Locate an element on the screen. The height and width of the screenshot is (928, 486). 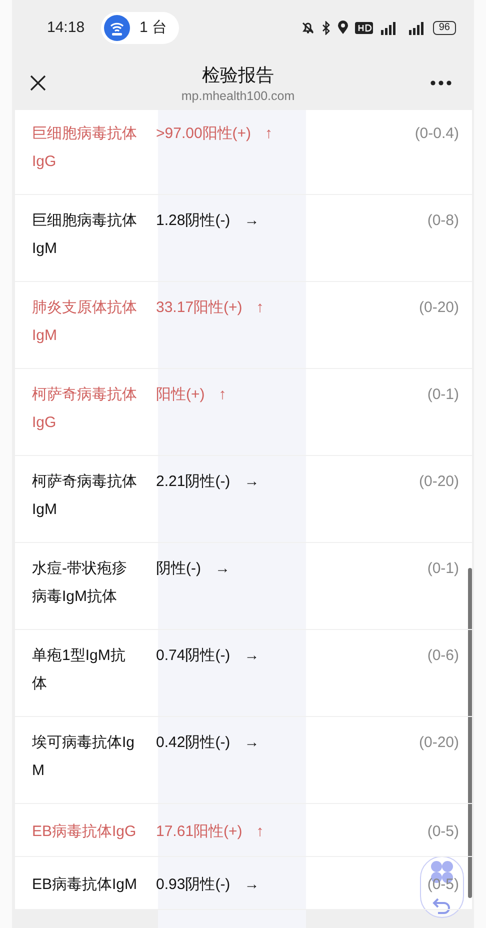
test-result: 0.93阴性(-) is located at coordinates (193, 885).